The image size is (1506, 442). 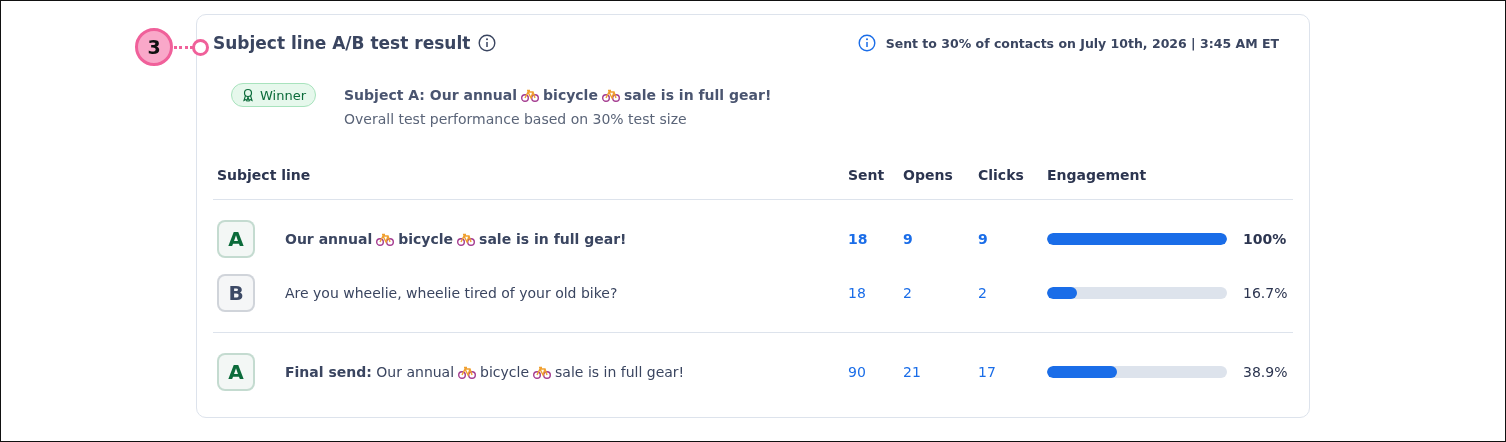 I want to click on test-note: Overall test performance based on 30% test size, so click(x=516, y=119).